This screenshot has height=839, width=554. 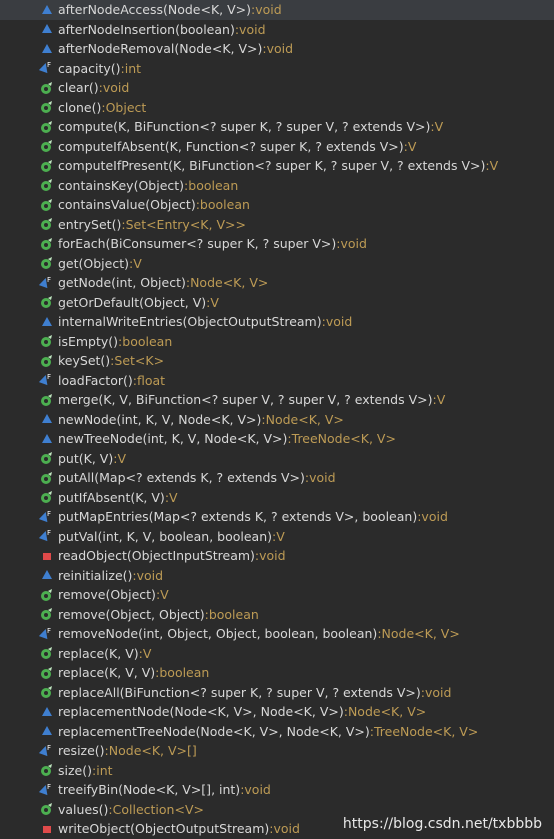 I want to click on outline-item: keySet() : Set<K>, so click(x=277, y=361).